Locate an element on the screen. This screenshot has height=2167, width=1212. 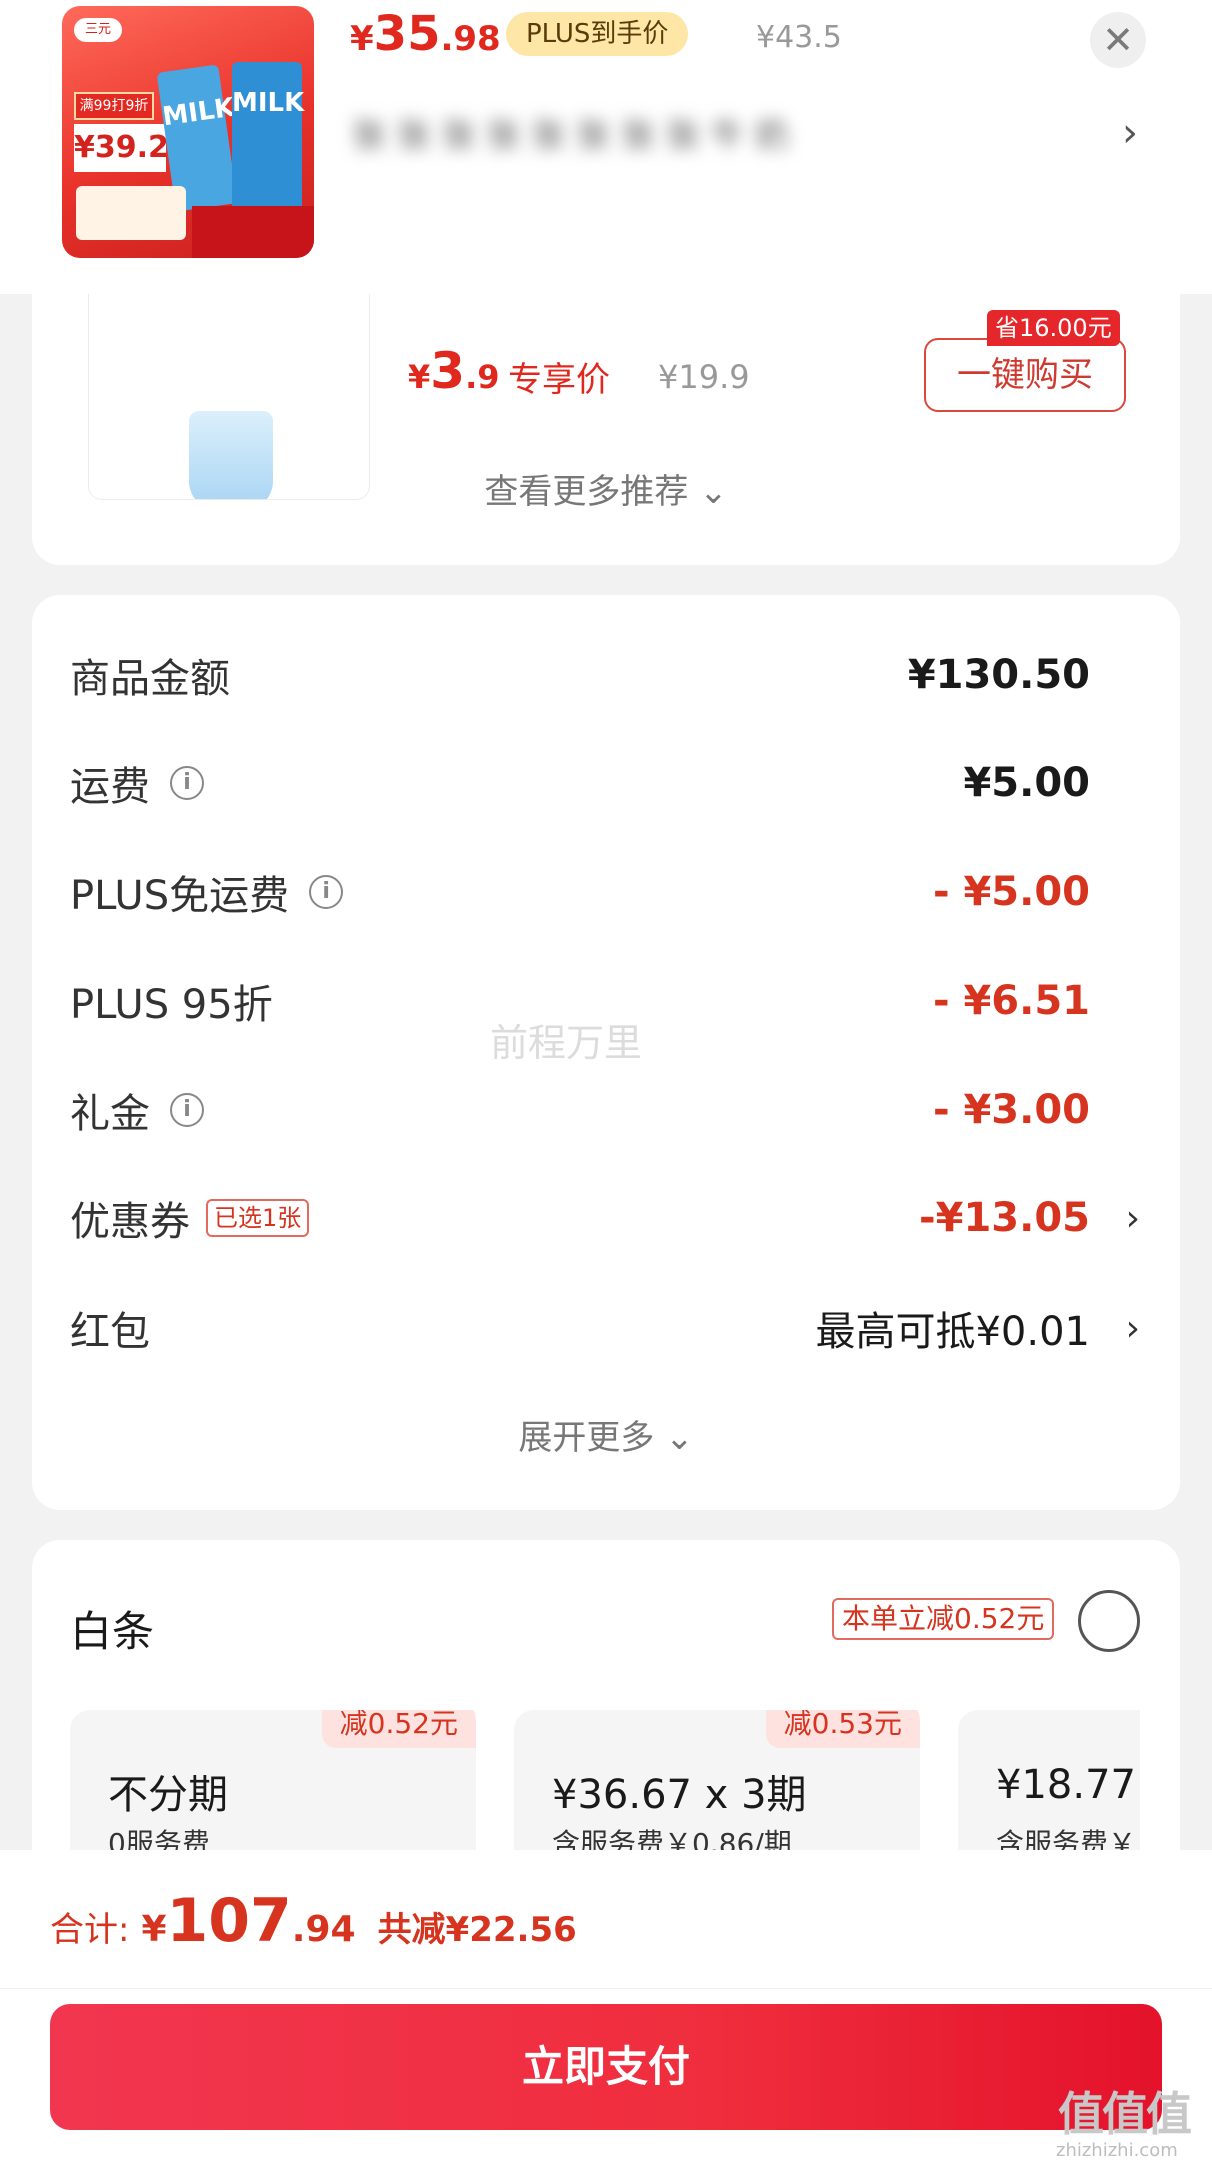
center-watermark: 前程万里 is located at coordinates (566, 1043).